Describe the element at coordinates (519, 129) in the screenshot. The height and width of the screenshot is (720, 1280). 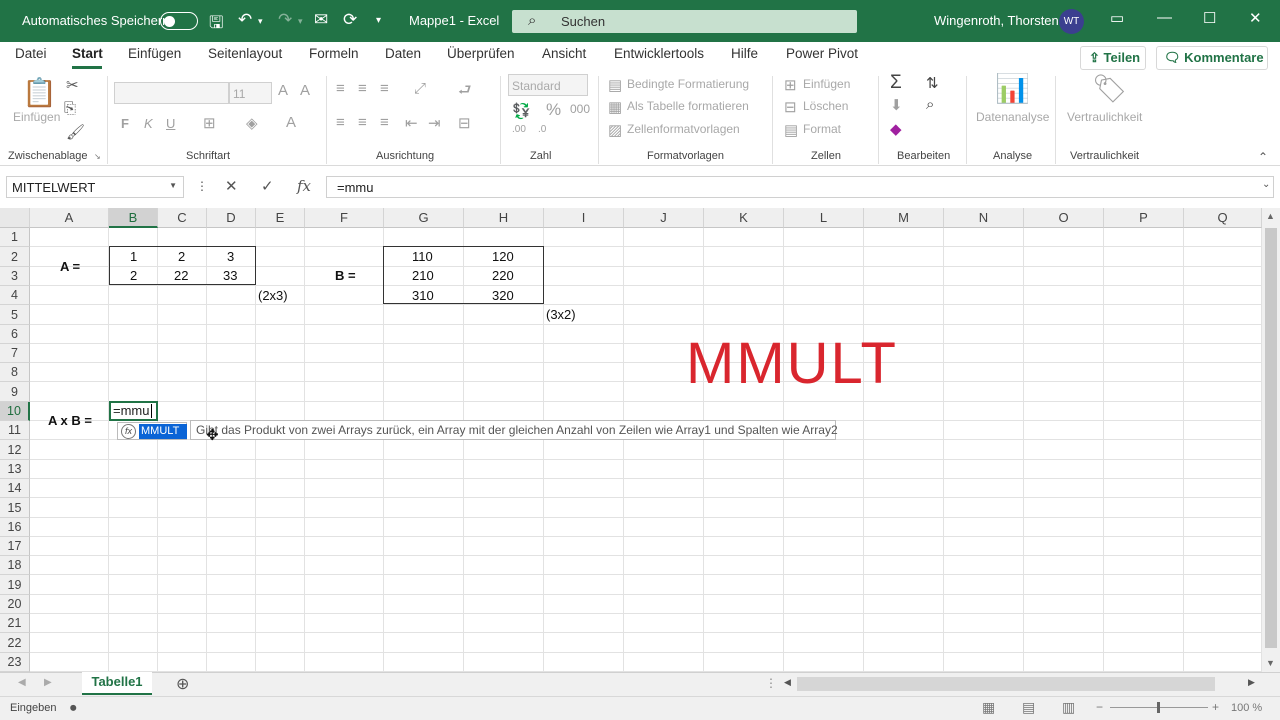
I see `increase-decimal-icon: .00` at that location.